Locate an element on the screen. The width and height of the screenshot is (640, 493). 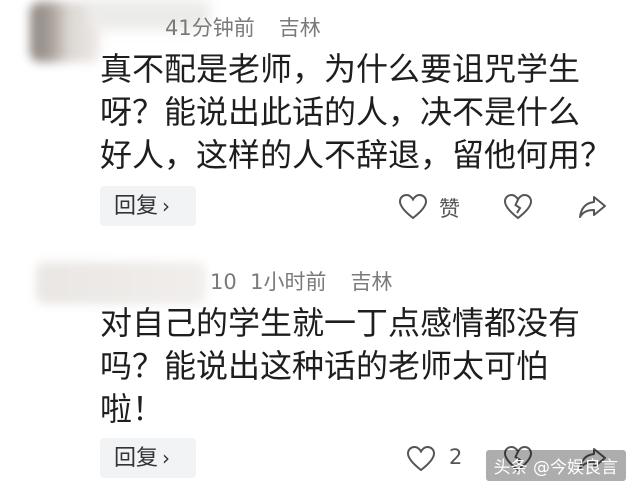
broken-heart-icon is located at coordinates (518, 207).